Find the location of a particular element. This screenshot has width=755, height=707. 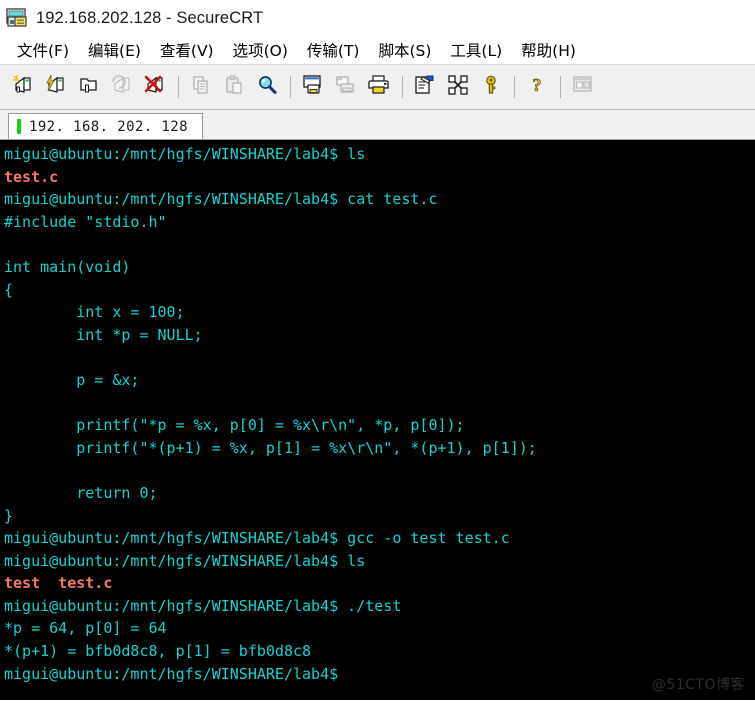

disconnect-icon is located at coordinates (155, 87).